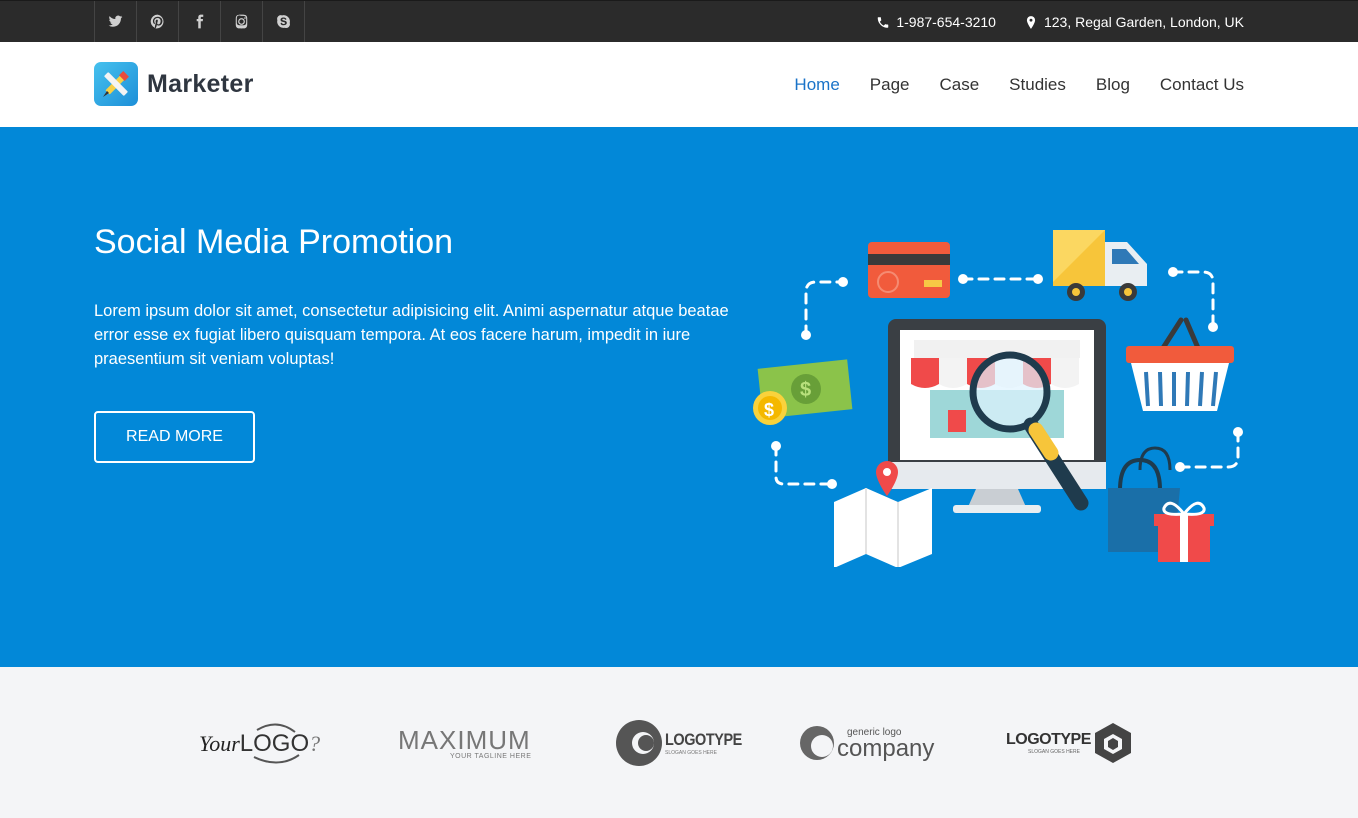 The height and width of the screenshot is (818, 1358). Describe the element at coordinates (274, 743) in the screenshot. I see `logo1-part-b: LOGO` at that location.